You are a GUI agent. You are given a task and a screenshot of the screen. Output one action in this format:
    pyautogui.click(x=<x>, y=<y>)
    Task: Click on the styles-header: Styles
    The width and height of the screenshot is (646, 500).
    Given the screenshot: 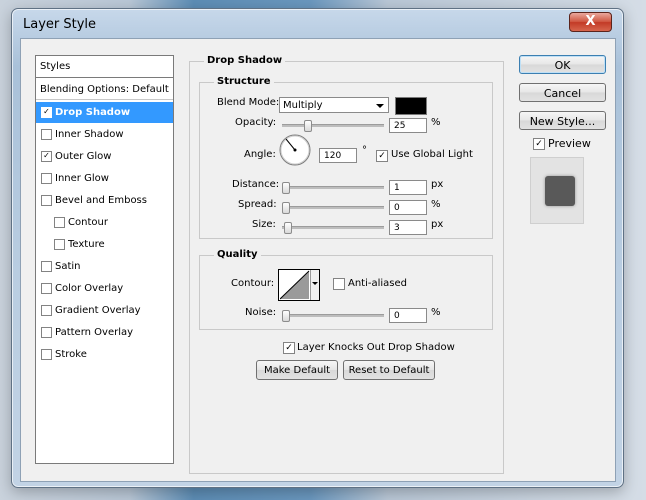 What is the action you would take?
    pyautogui.click(x=104, y=67)
    